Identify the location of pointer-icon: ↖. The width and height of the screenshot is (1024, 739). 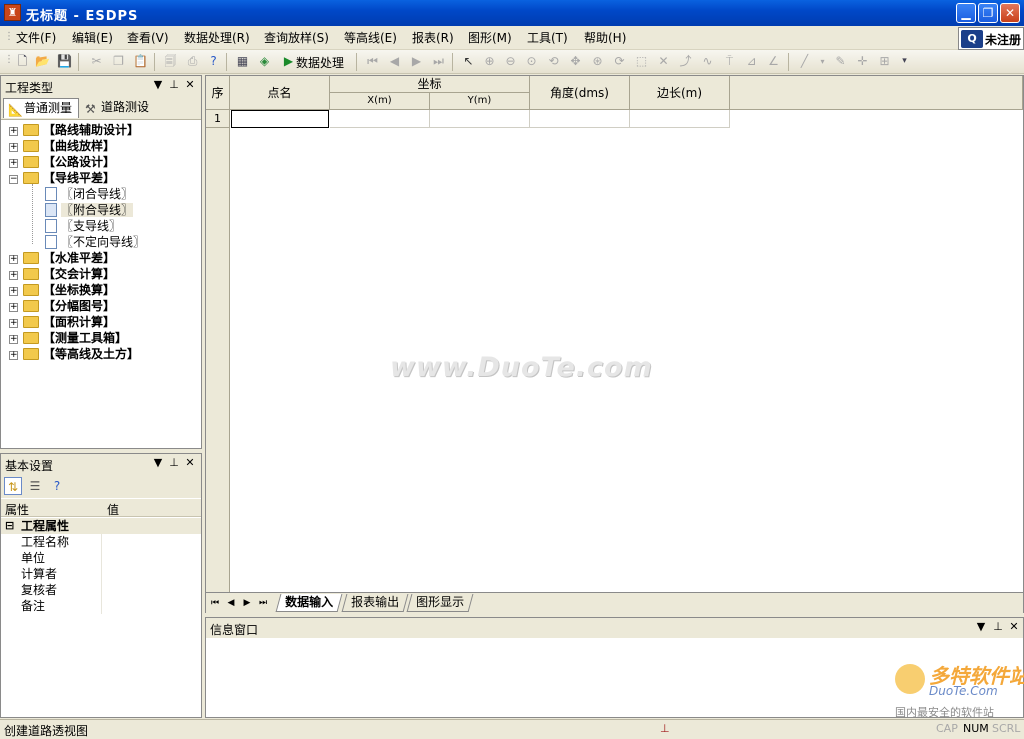
(468, 61).